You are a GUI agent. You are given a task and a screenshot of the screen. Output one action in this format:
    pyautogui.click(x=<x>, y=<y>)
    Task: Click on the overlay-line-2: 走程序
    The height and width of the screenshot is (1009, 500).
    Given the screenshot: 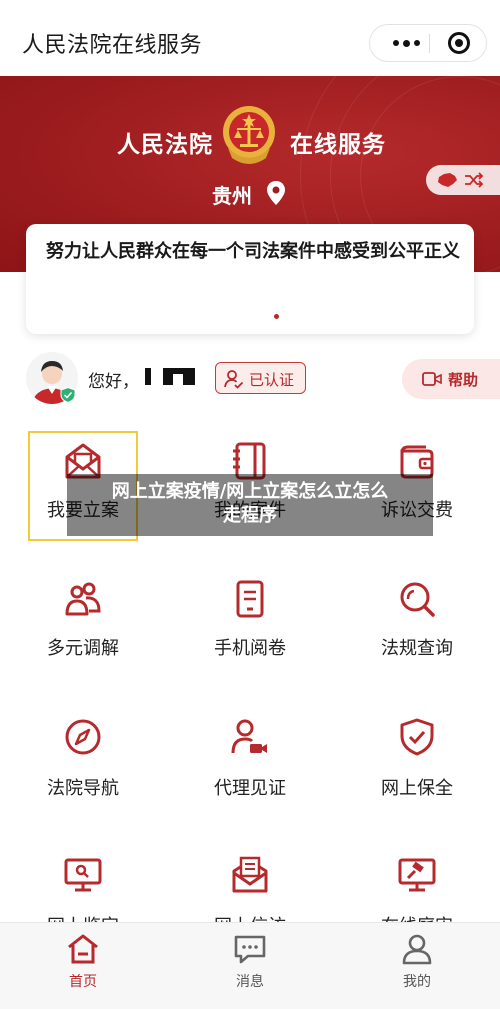 What is the action you would take?
    pyautogui.click(x=250, y=515)
    